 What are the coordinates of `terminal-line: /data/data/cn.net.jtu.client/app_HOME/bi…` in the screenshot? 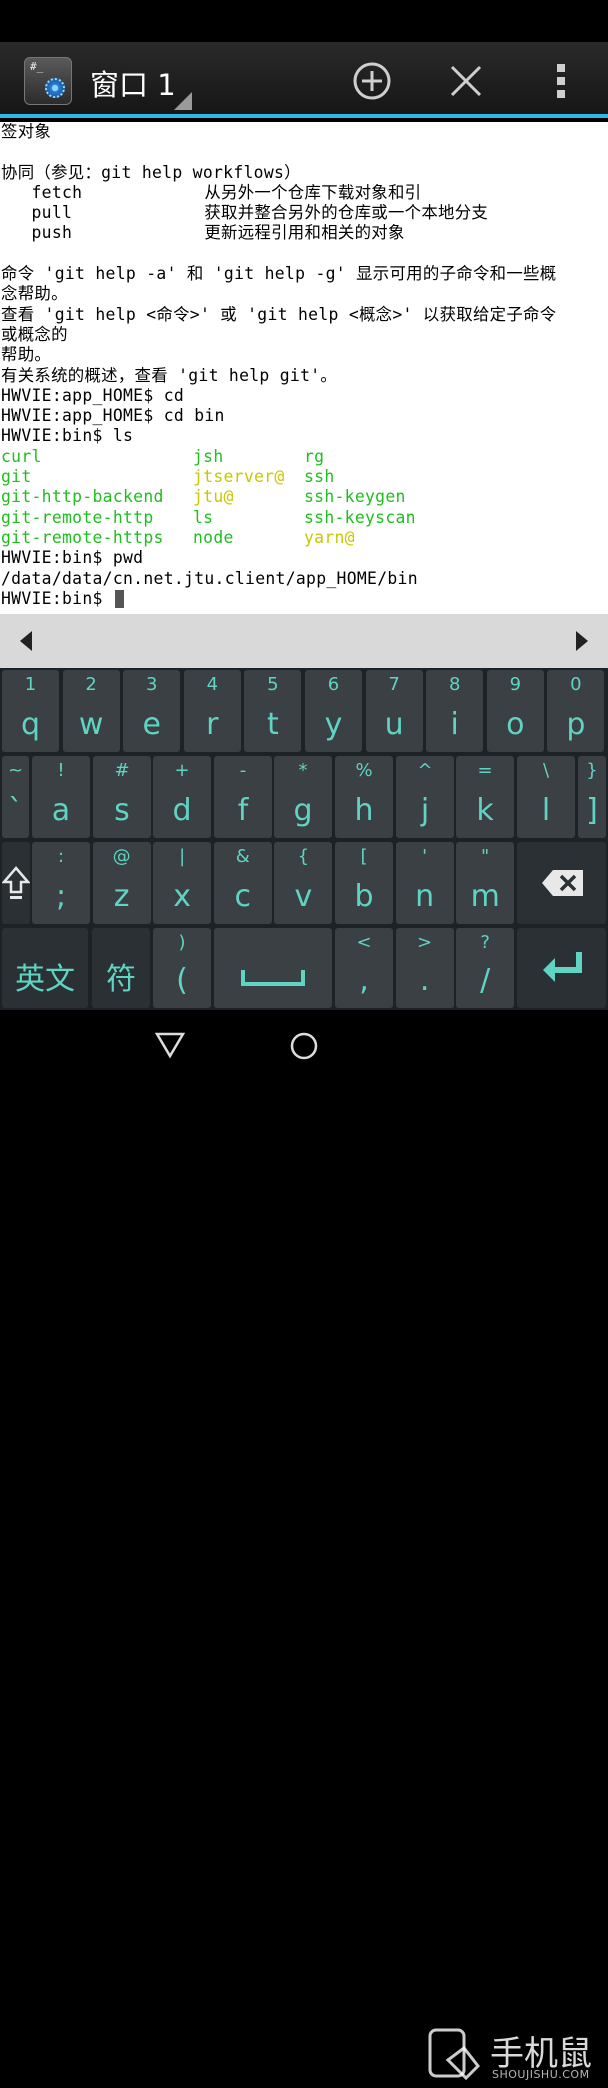 It's located at (209, 578).